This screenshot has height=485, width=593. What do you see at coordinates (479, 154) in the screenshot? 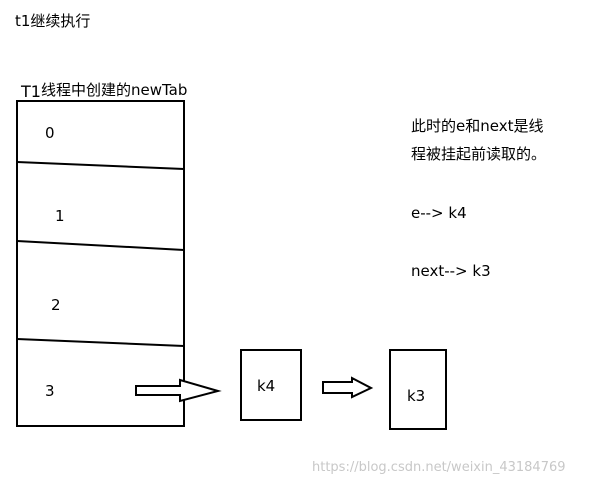
I see `note-line-2: 程被挂起前读取的。` at bounding box center [479, 154].